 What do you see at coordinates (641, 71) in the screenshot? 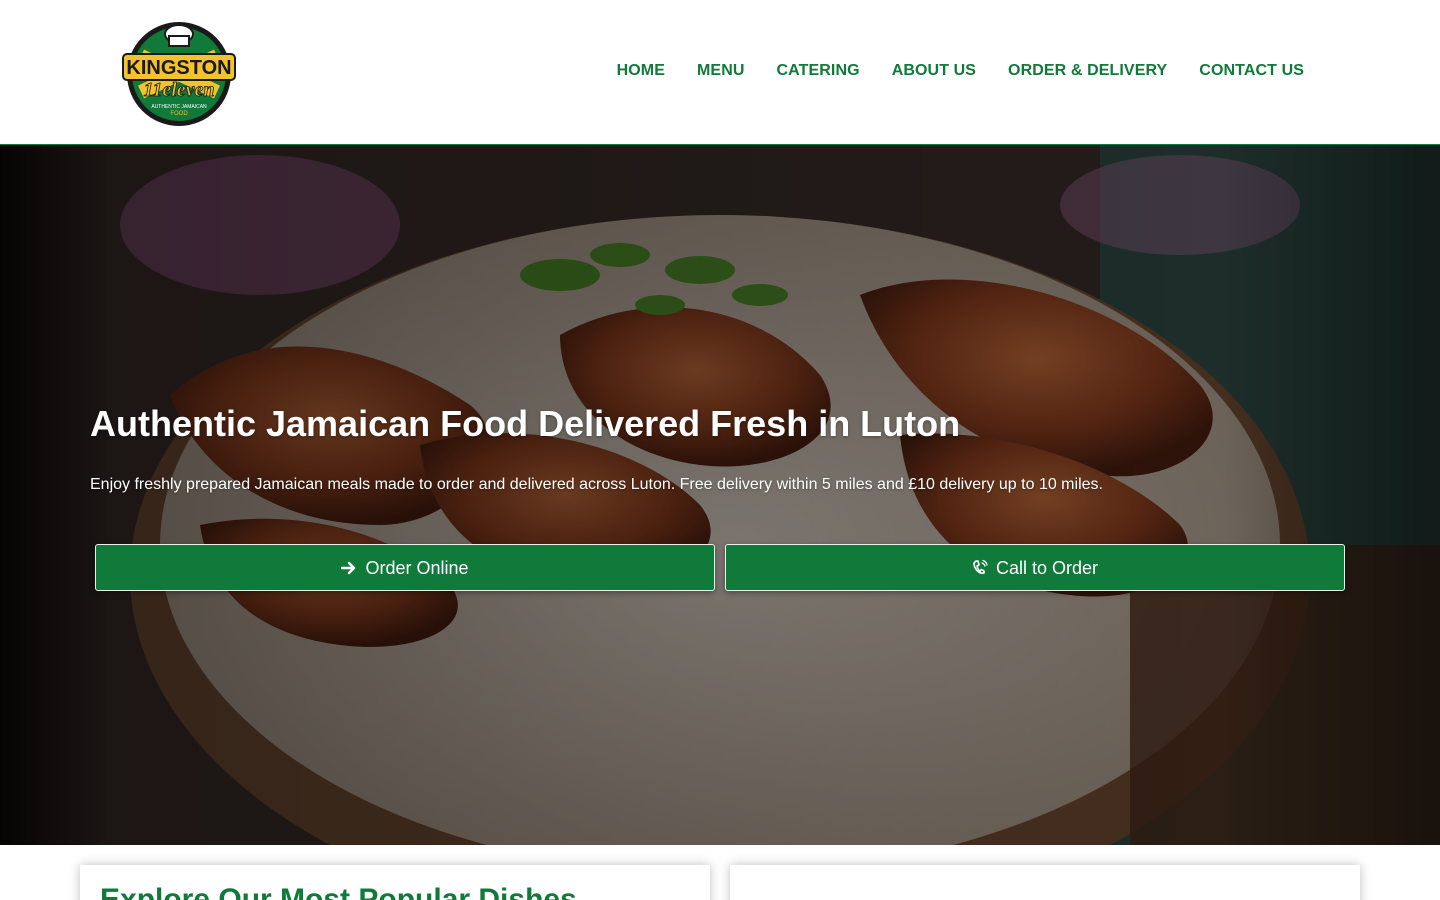
I see `nav-home: HOME` at bounding box center [641, 71].